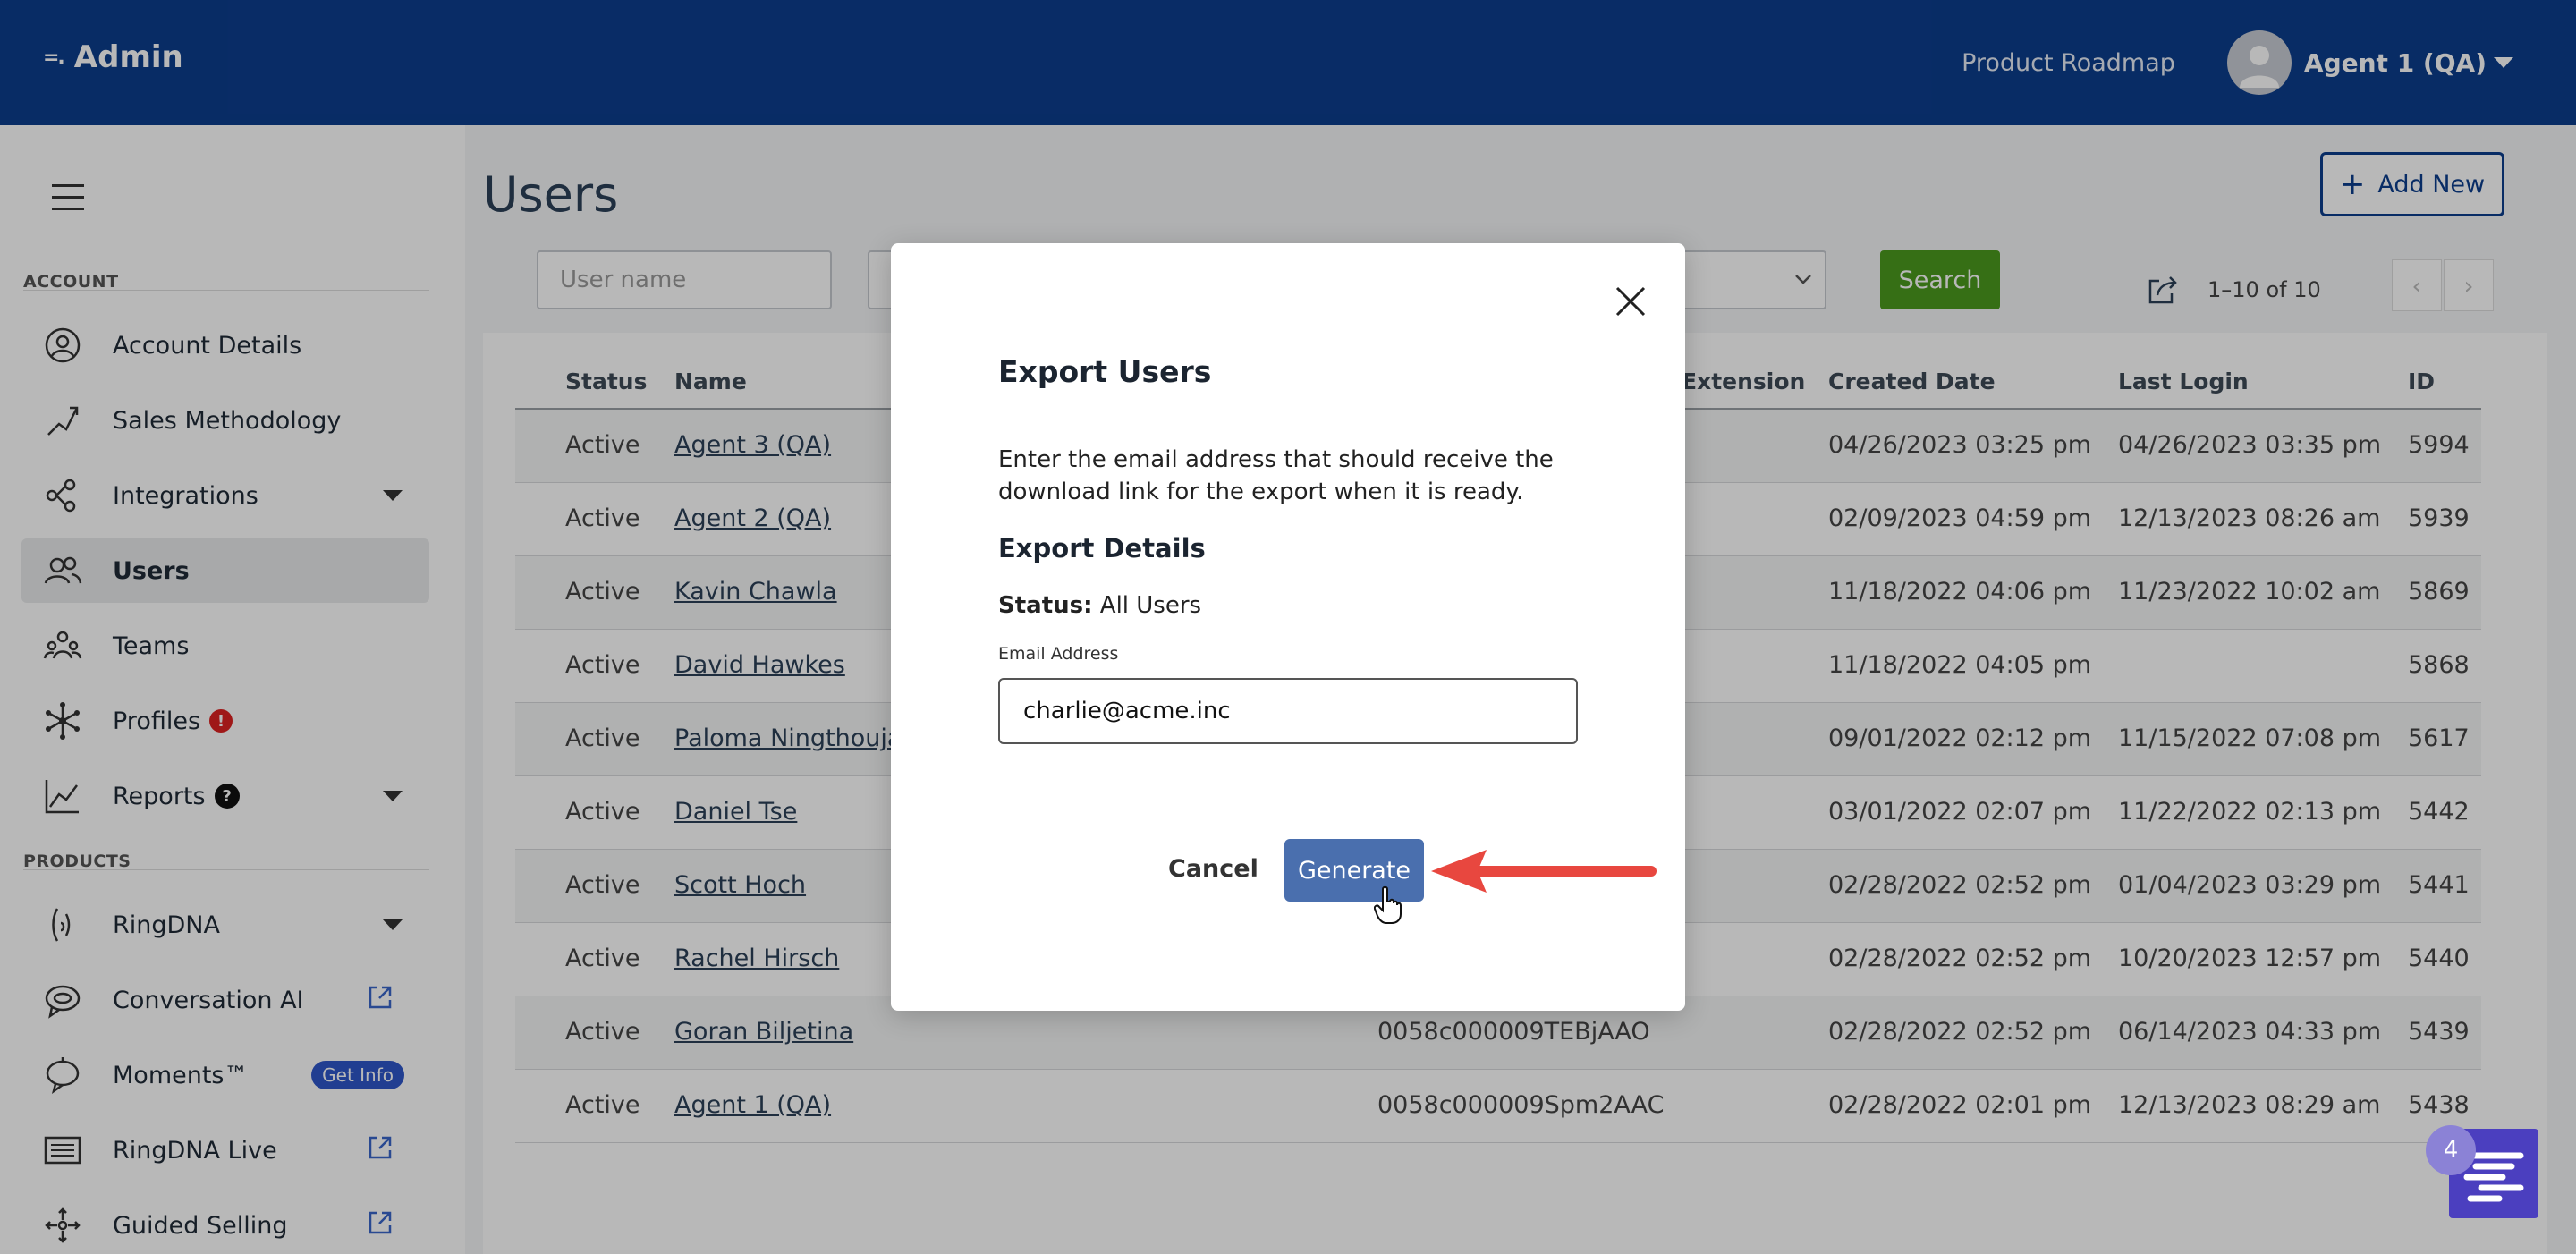  Describe the element at coordinates (2451, 1150) in the screenshot. I see `notification-count-badge: 4` at that location.